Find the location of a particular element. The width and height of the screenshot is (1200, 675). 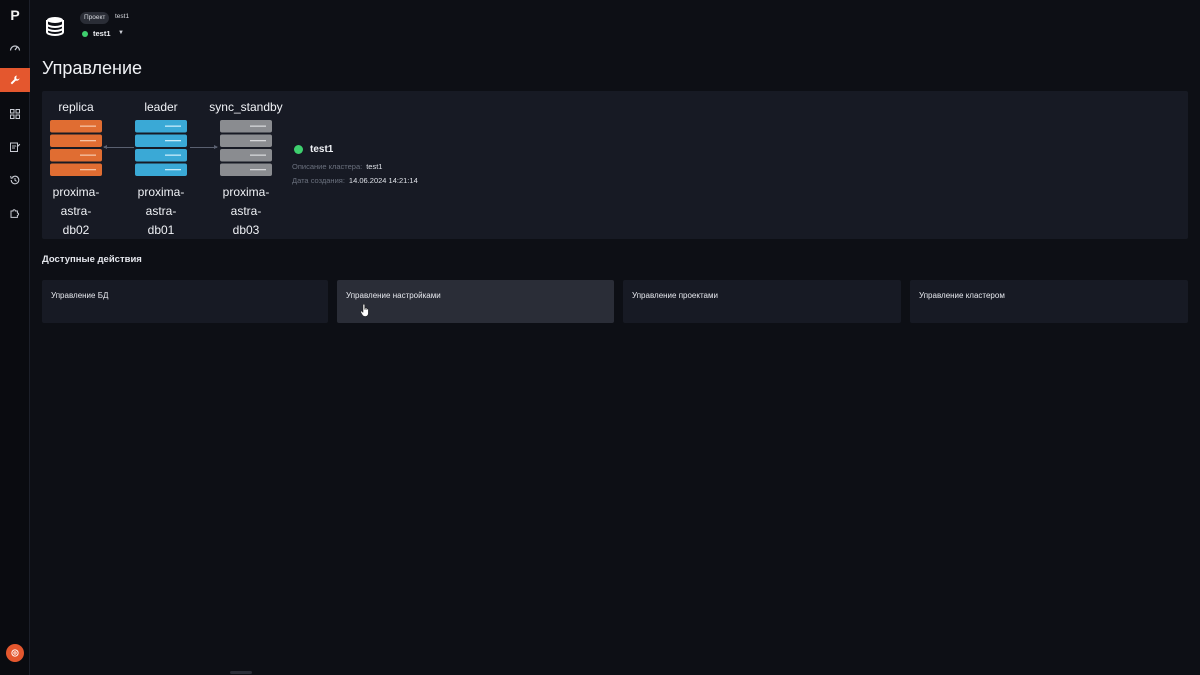

grid-icon is located at coordinates (15, 114).